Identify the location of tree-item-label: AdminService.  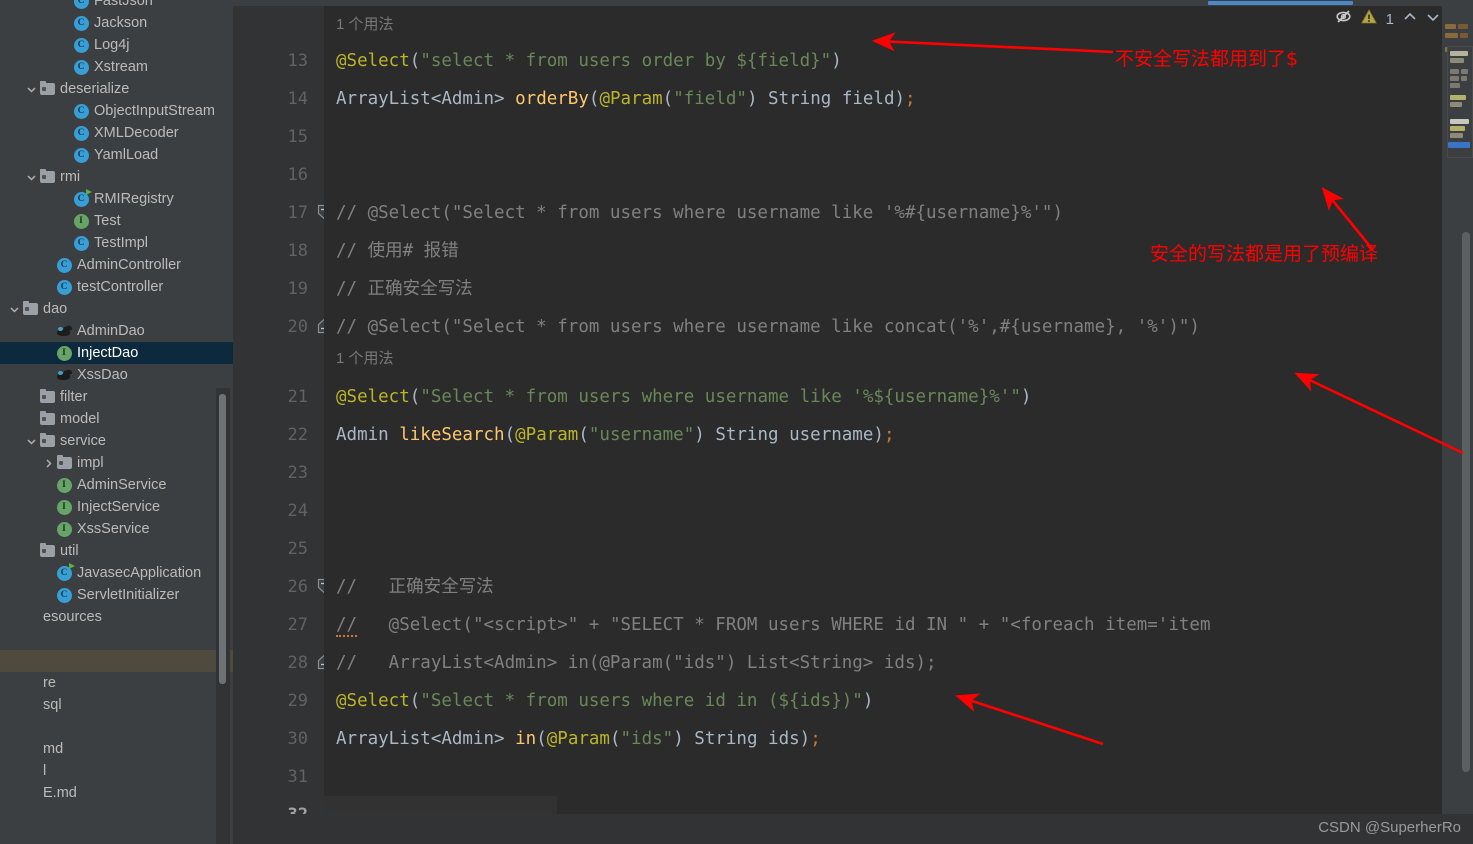
(122, 485).